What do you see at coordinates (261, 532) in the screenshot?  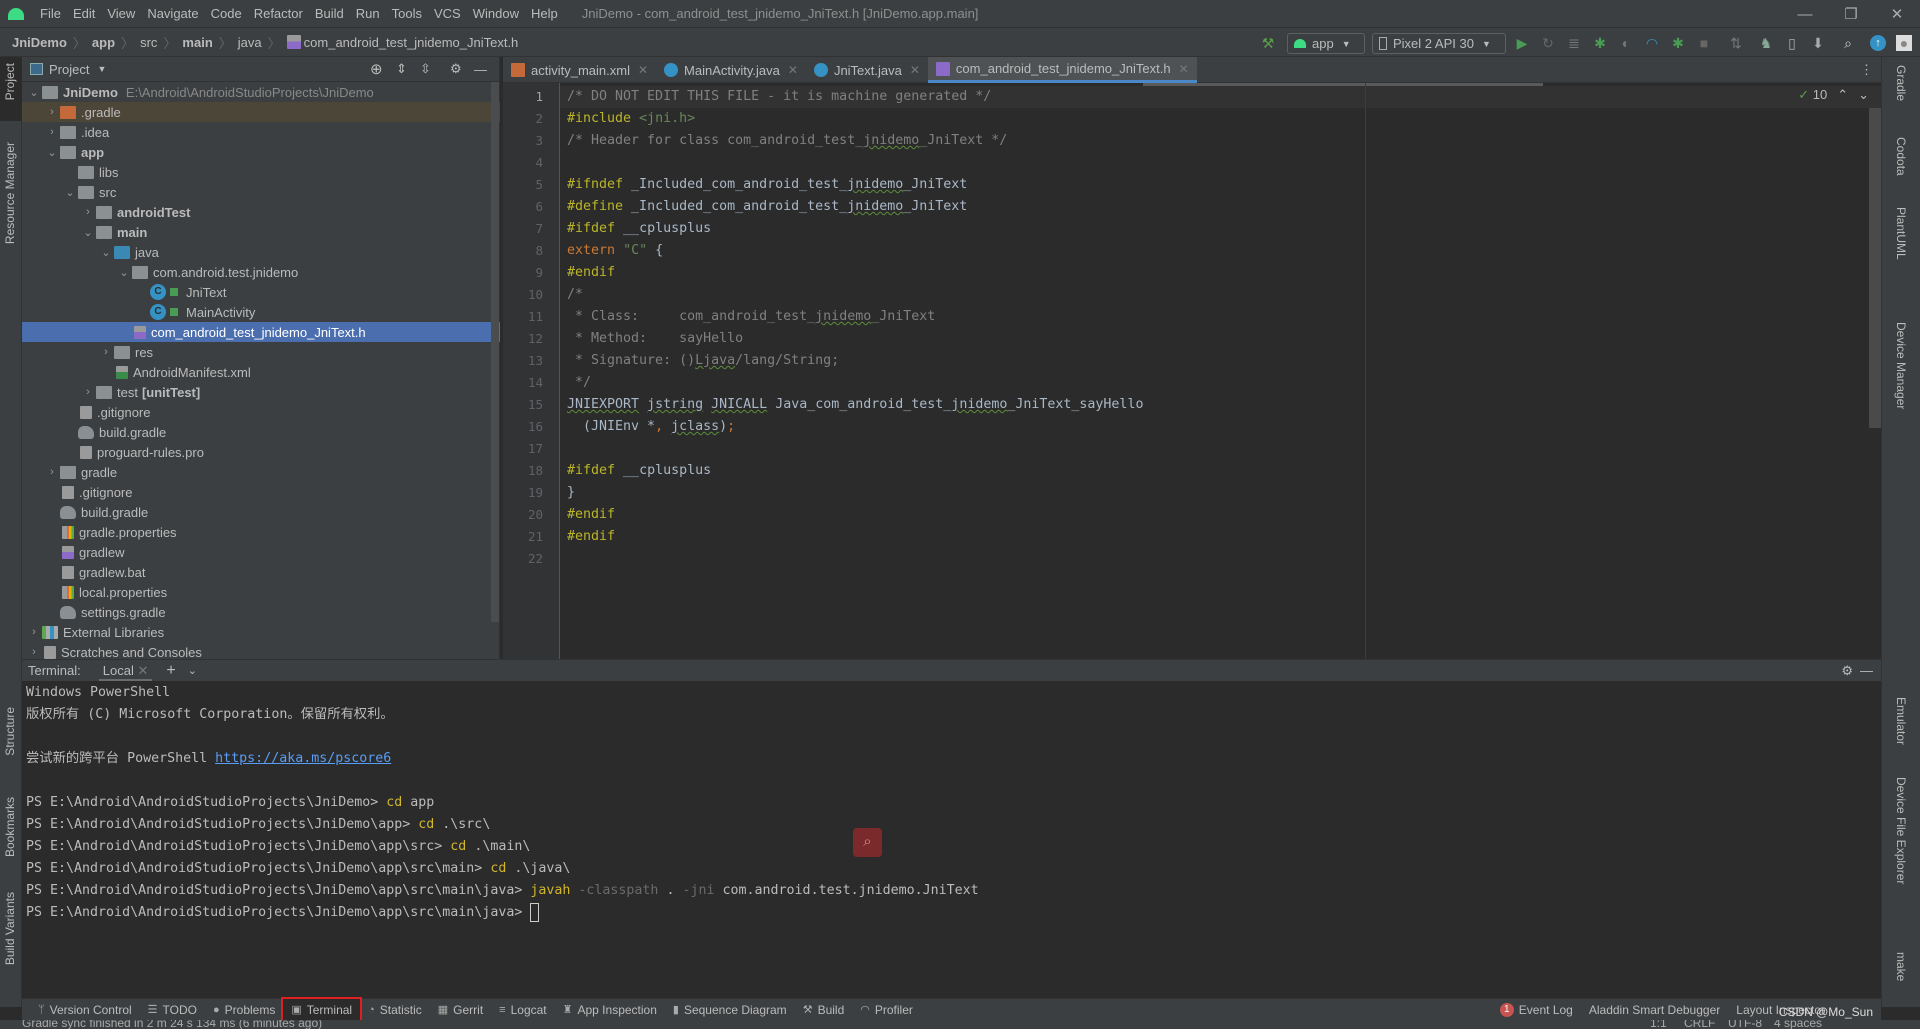 I see `tree-item: gradle.properties` at bounding box center [261, 532].